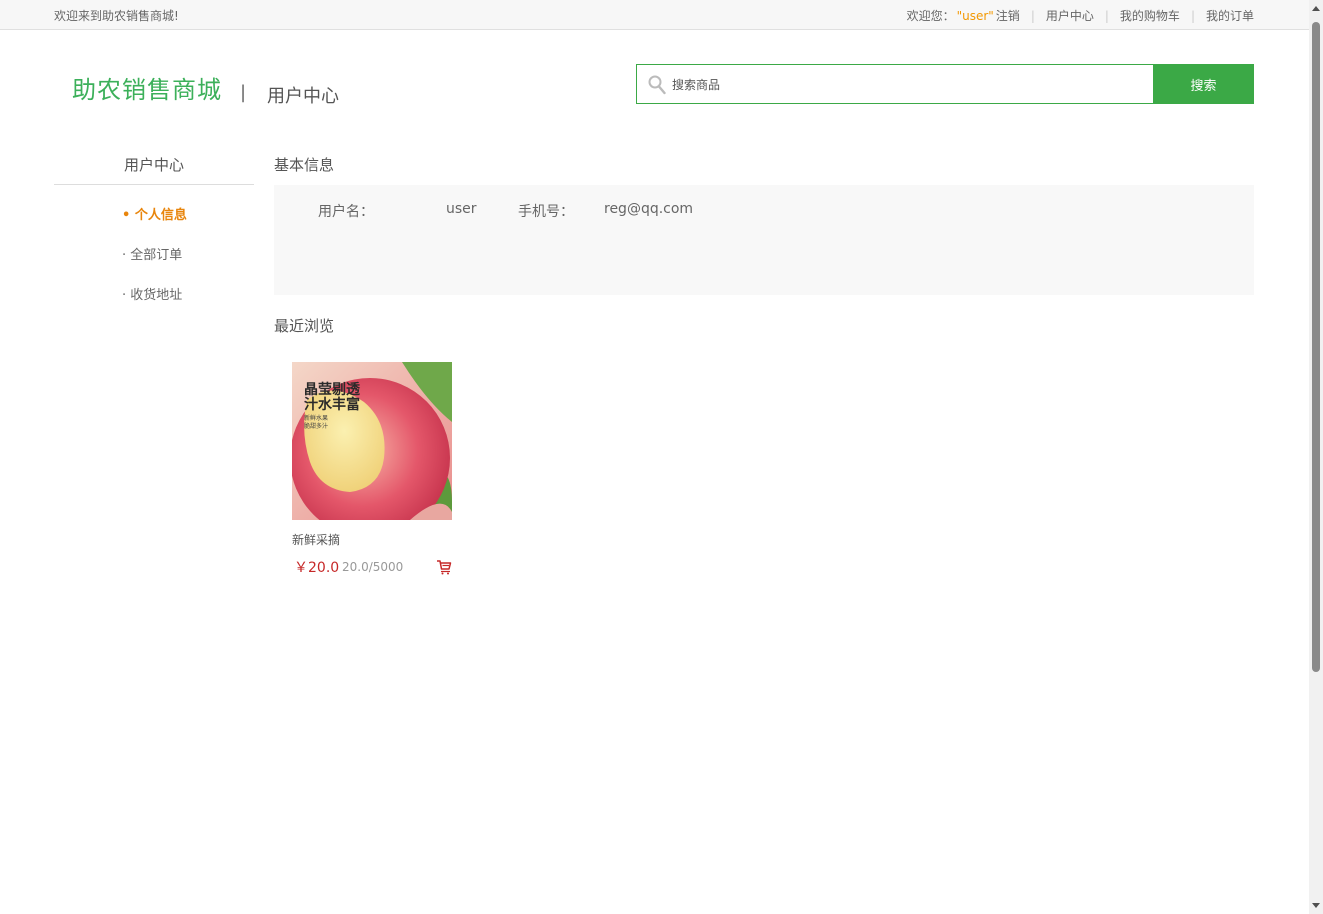 This screenshot has height=914, width=1323. I want to click on username-label: 用户名：, so click(346, 212).